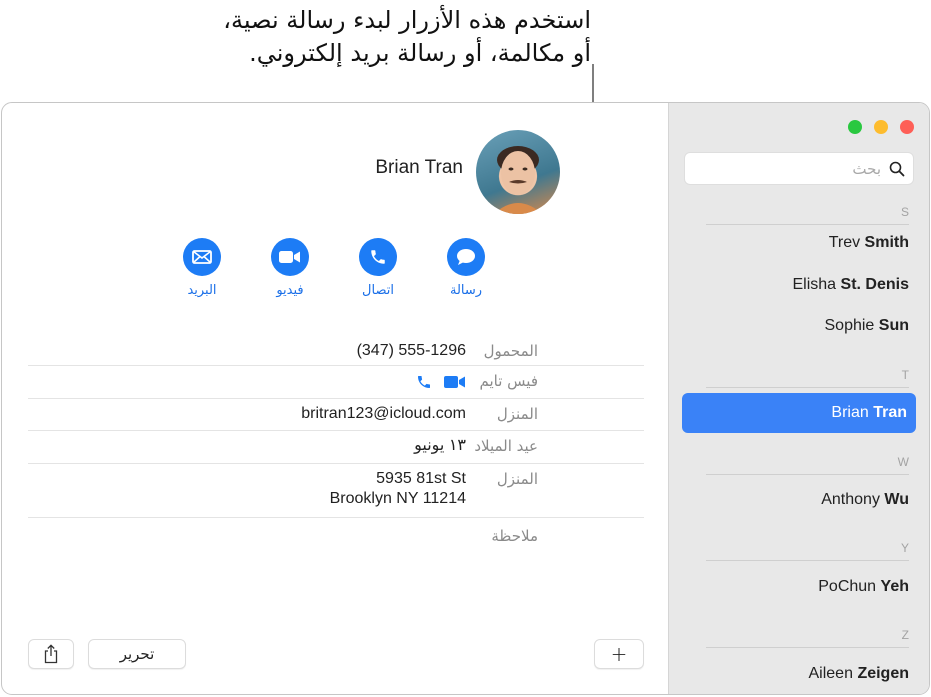 The height and width of the screenshot is (697, 931). What do you see at coordinates (799, 413) in the screenshot?
I see `contact-list-item-selected: Brian Tran` at bounding box center [799, 413].